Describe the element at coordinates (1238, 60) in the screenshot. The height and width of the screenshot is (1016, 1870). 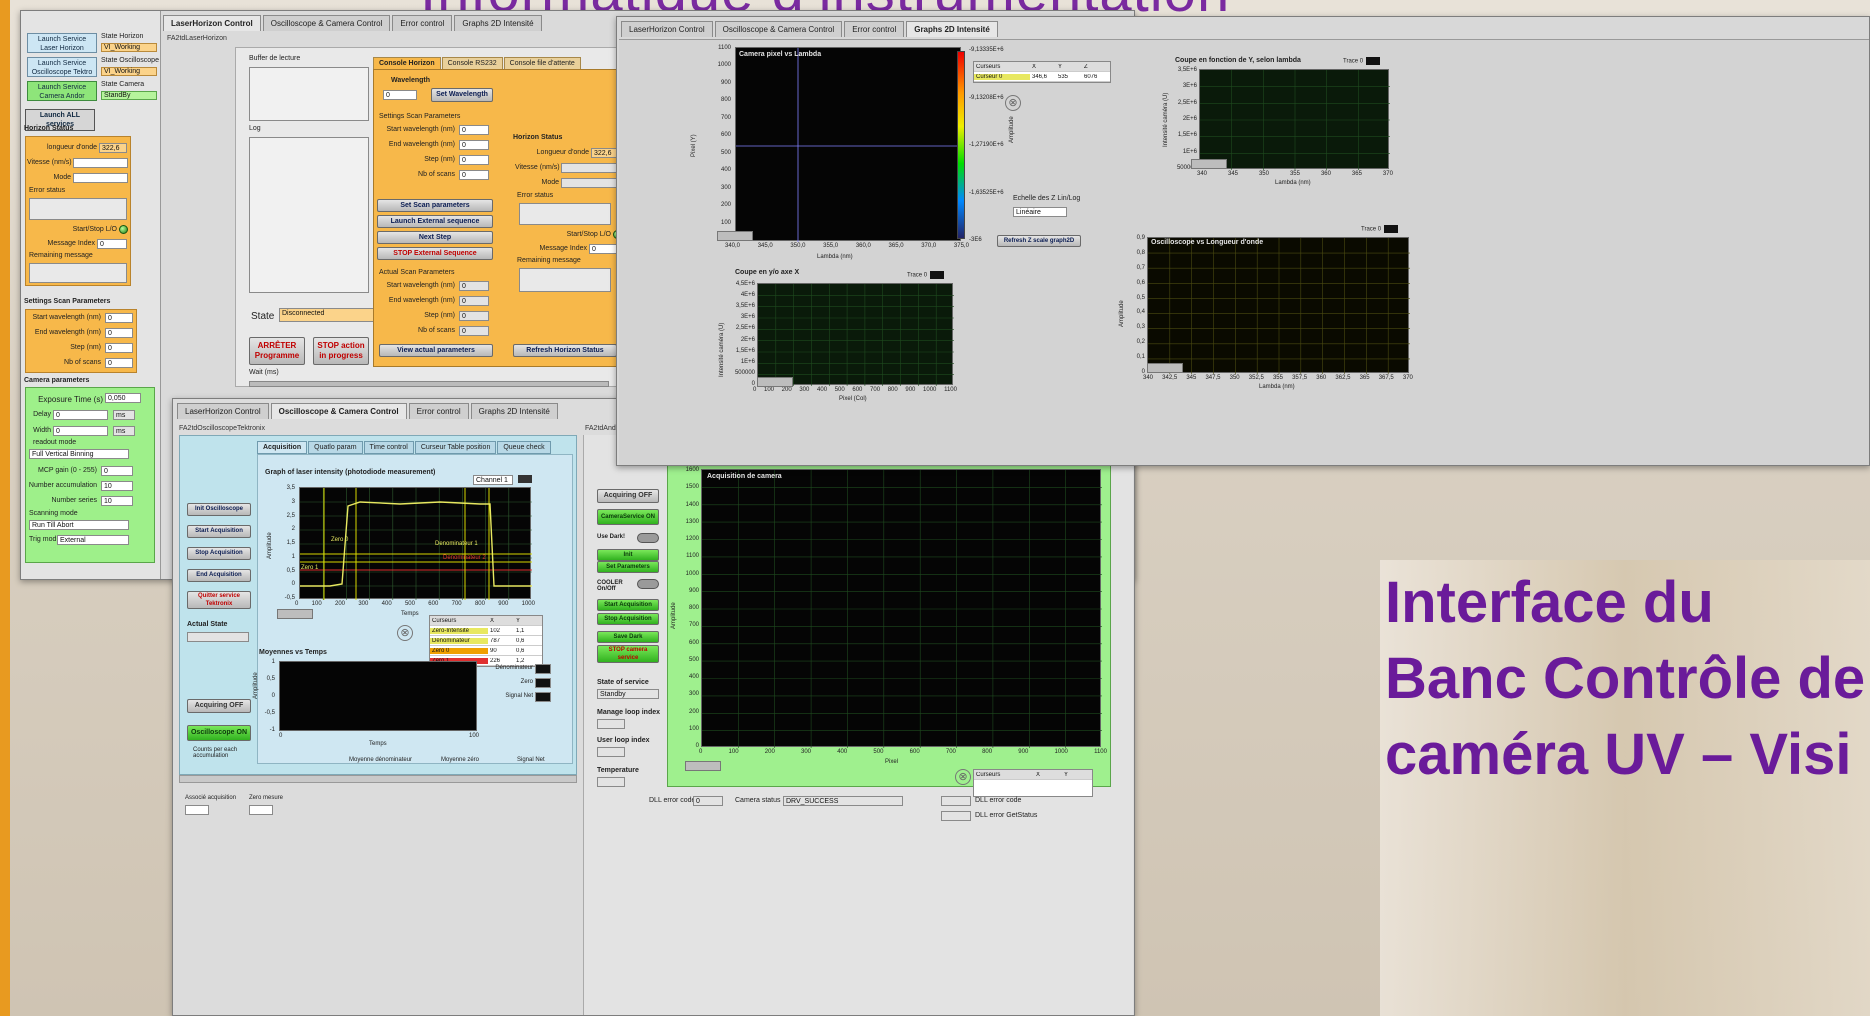
I see `coupe-y-title: Coupe en fonction de Y, selon lambda` at that location.